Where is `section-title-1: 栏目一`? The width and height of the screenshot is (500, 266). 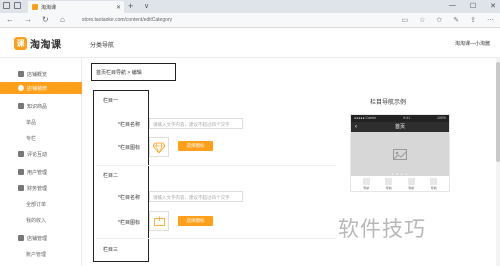 section-title-1: 栏目一 is located at coordinates (111, 101).